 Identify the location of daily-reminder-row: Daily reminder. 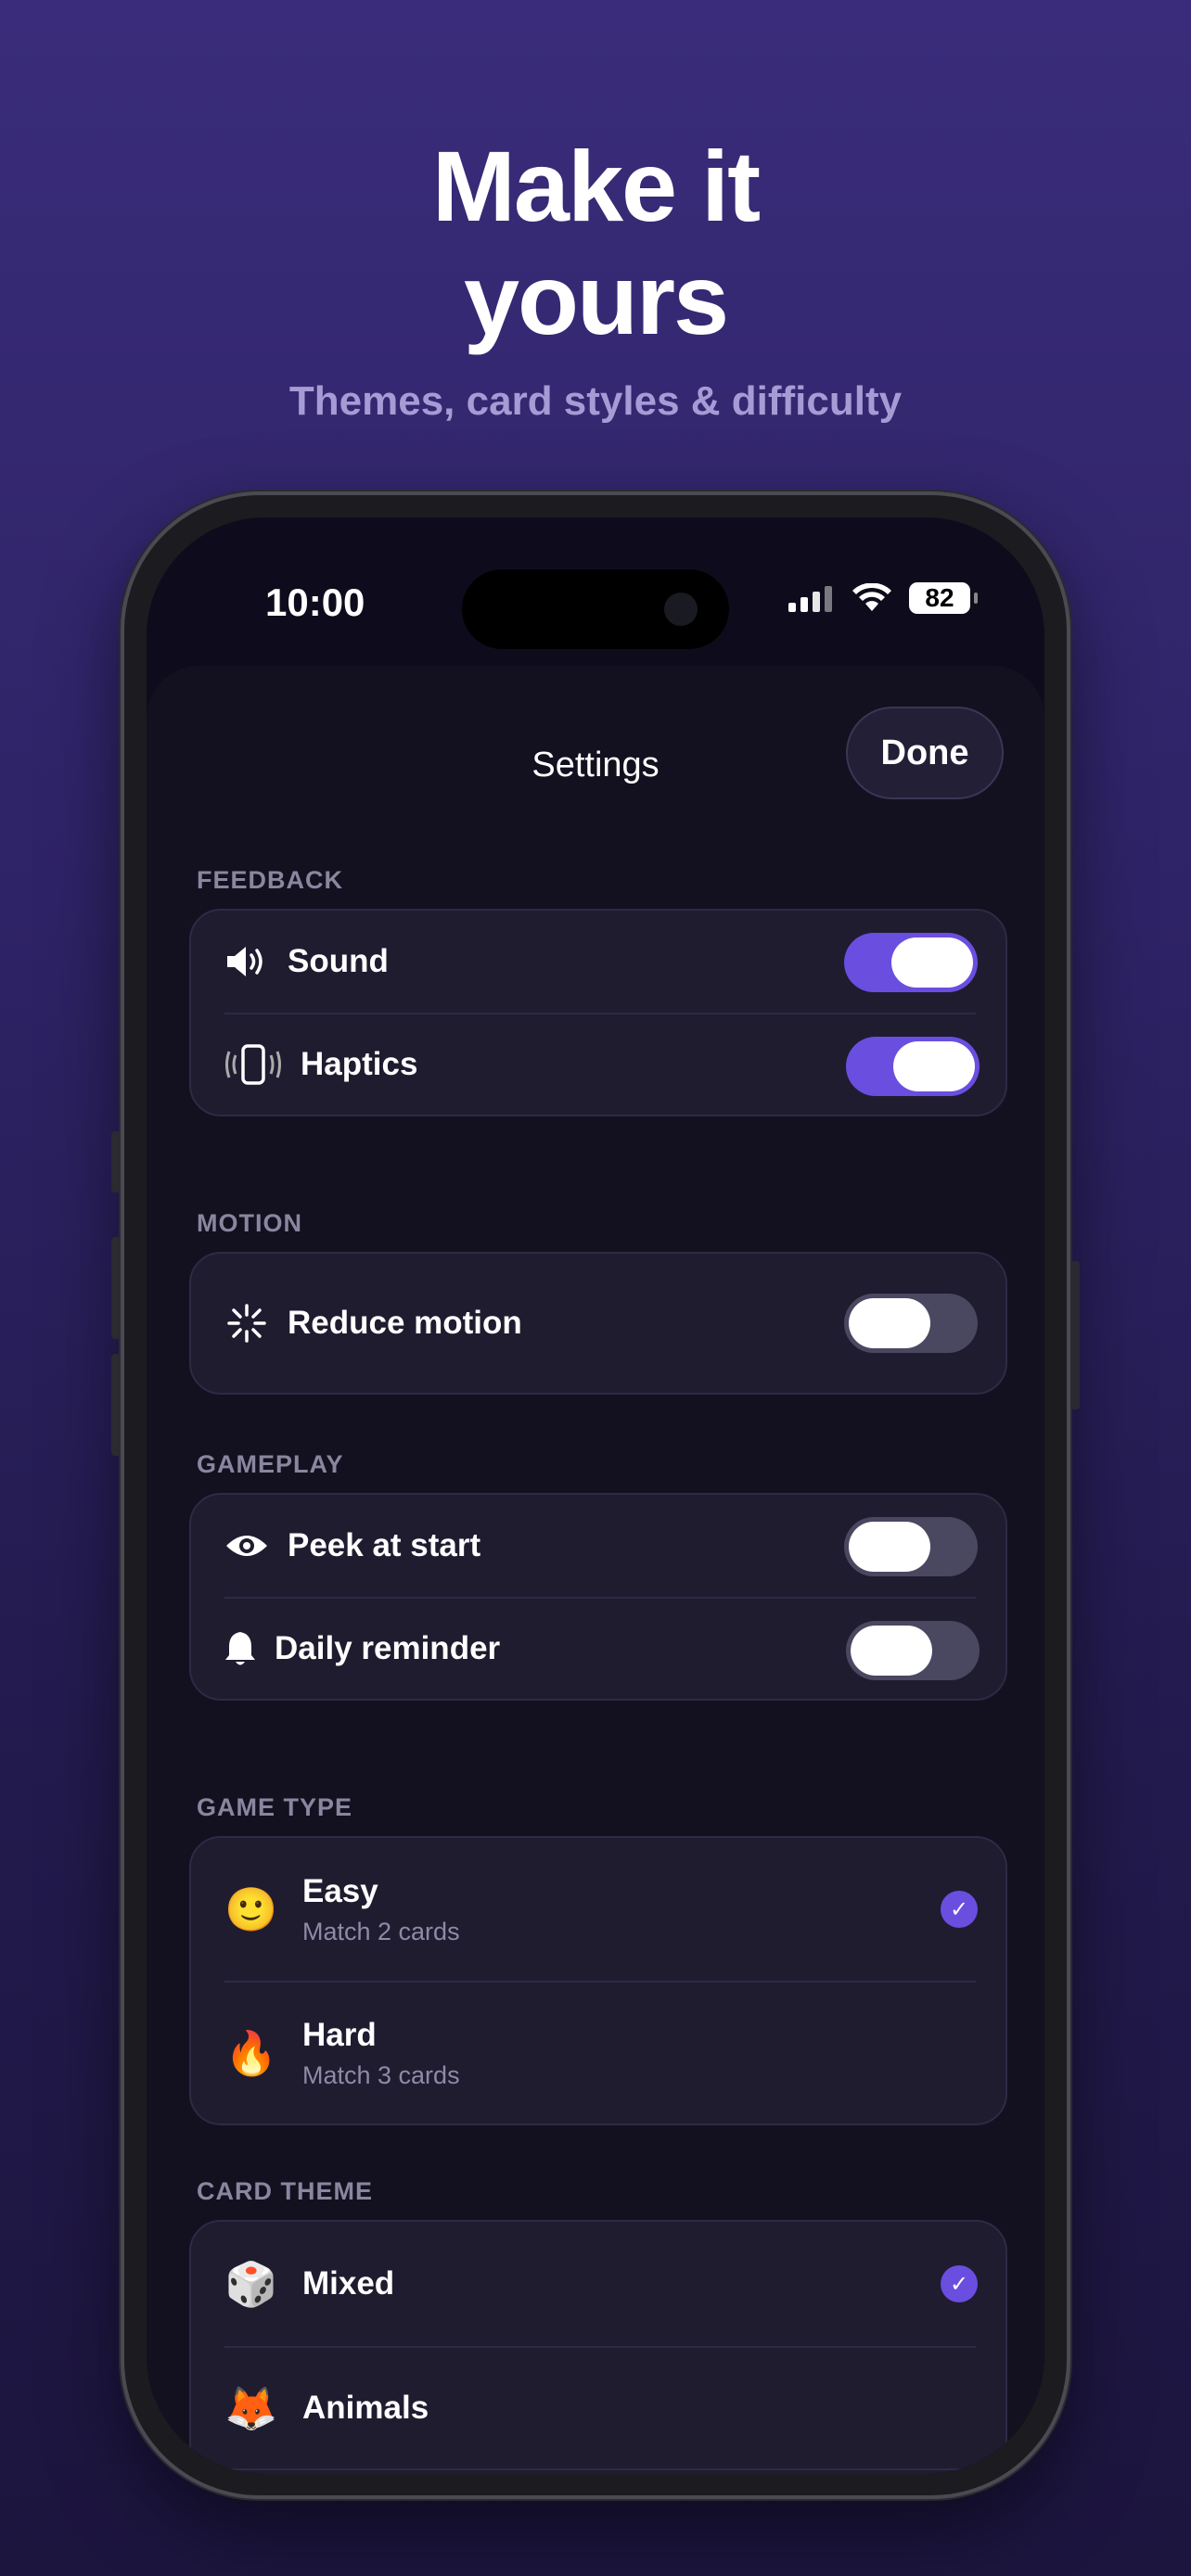
(602, 1648).